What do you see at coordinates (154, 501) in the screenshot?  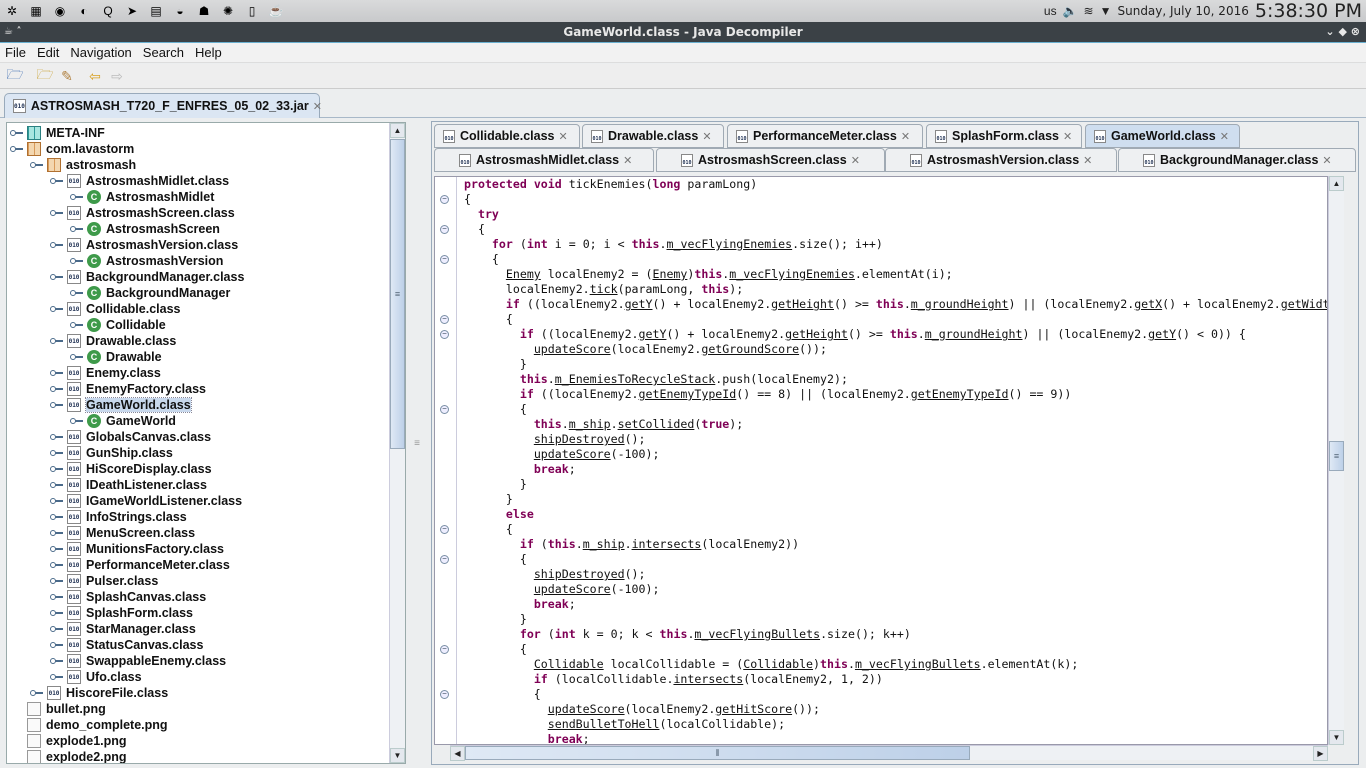 I see `tree-item: 010 IGameWorldListener.class` at bounding box center [154, 501].